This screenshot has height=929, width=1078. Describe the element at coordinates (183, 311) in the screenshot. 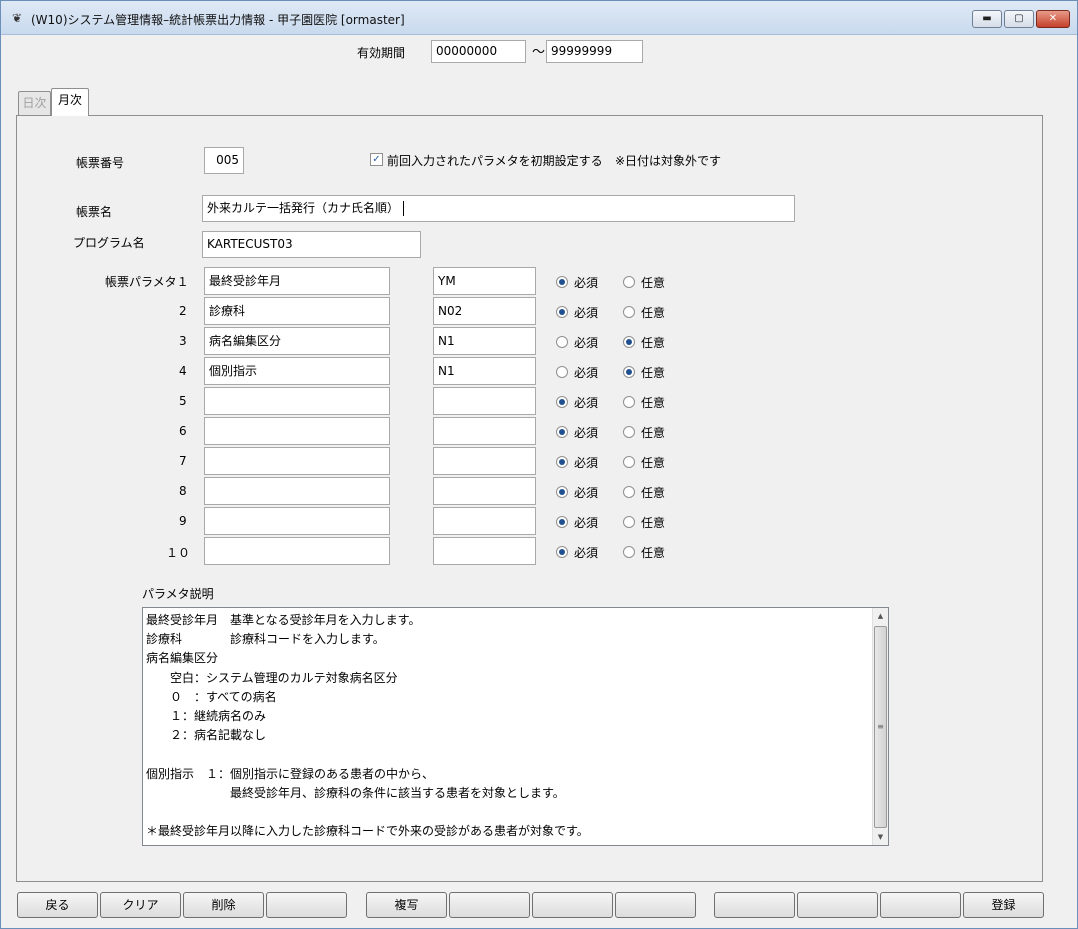

I see `param-number: 2` at that location.